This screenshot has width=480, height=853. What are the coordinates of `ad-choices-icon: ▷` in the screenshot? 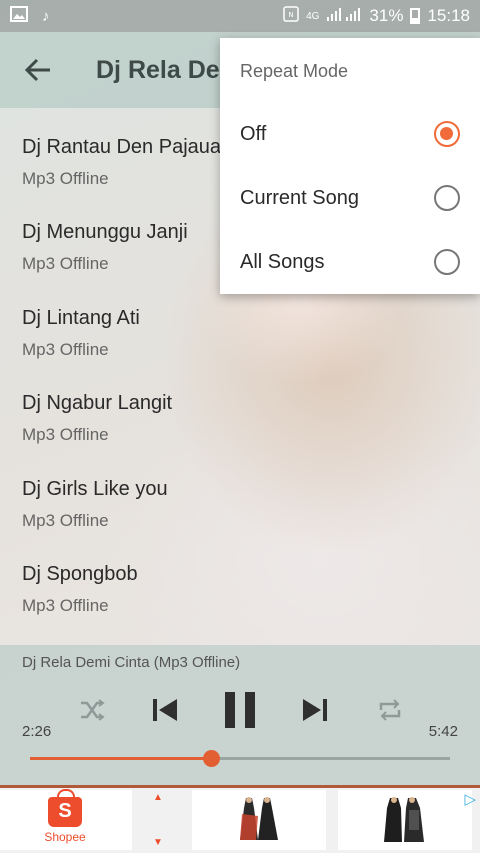 It's located at (470, 799).